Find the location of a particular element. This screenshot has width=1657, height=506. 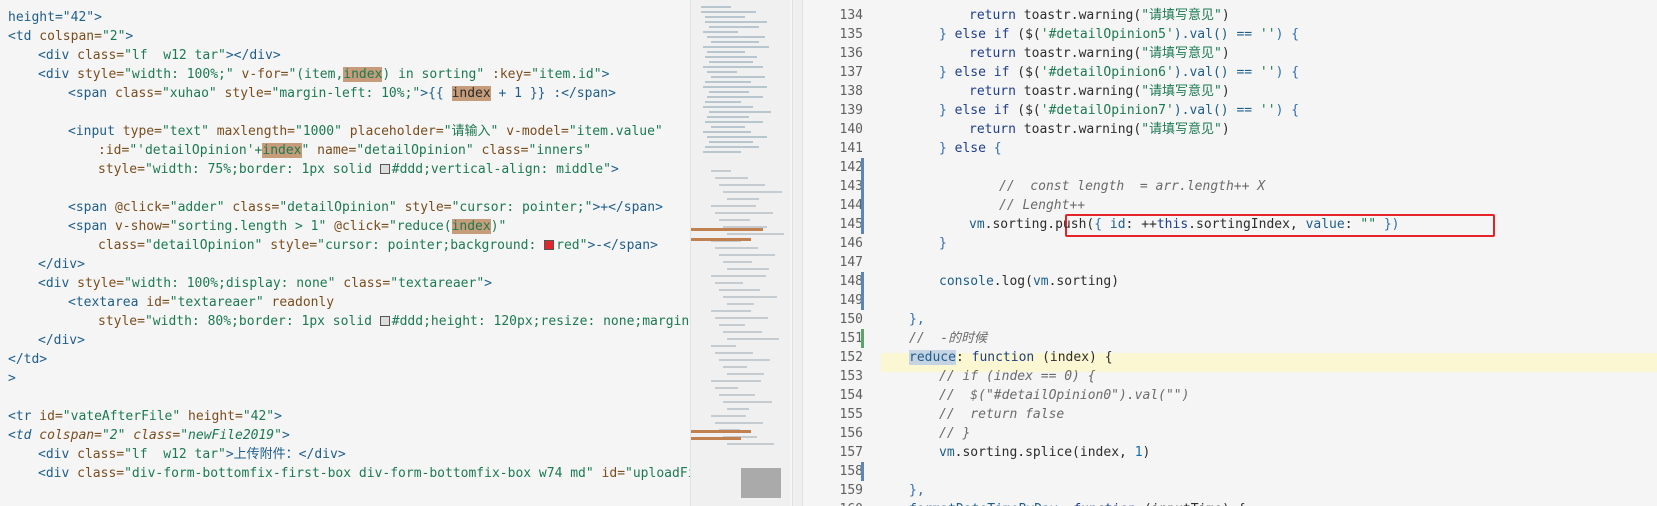

code-line: // const length = arr.length++ X is located at coordinates (1132, 186).